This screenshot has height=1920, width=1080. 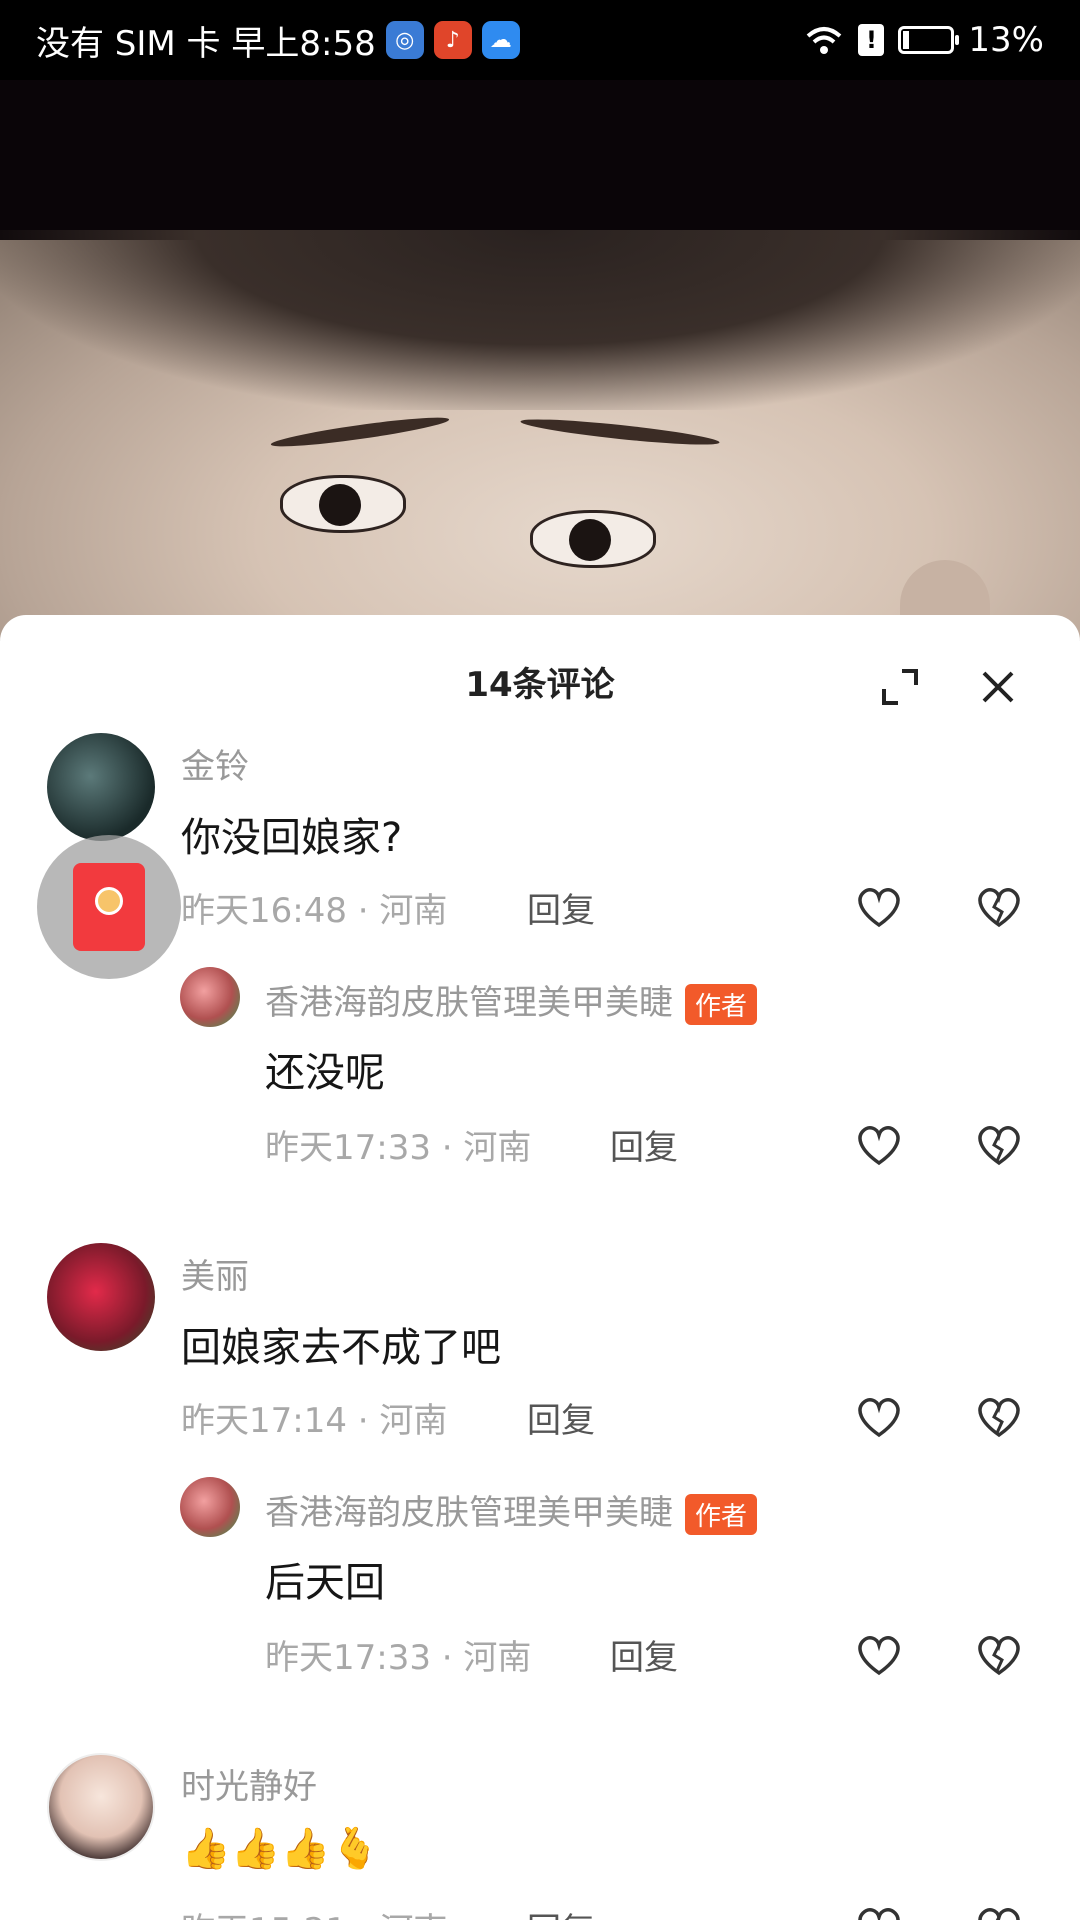 What do you see at coordinates (215, 763) in the screenshot?
I see `comment-username: 金铃` at bounding box center [215, 763].